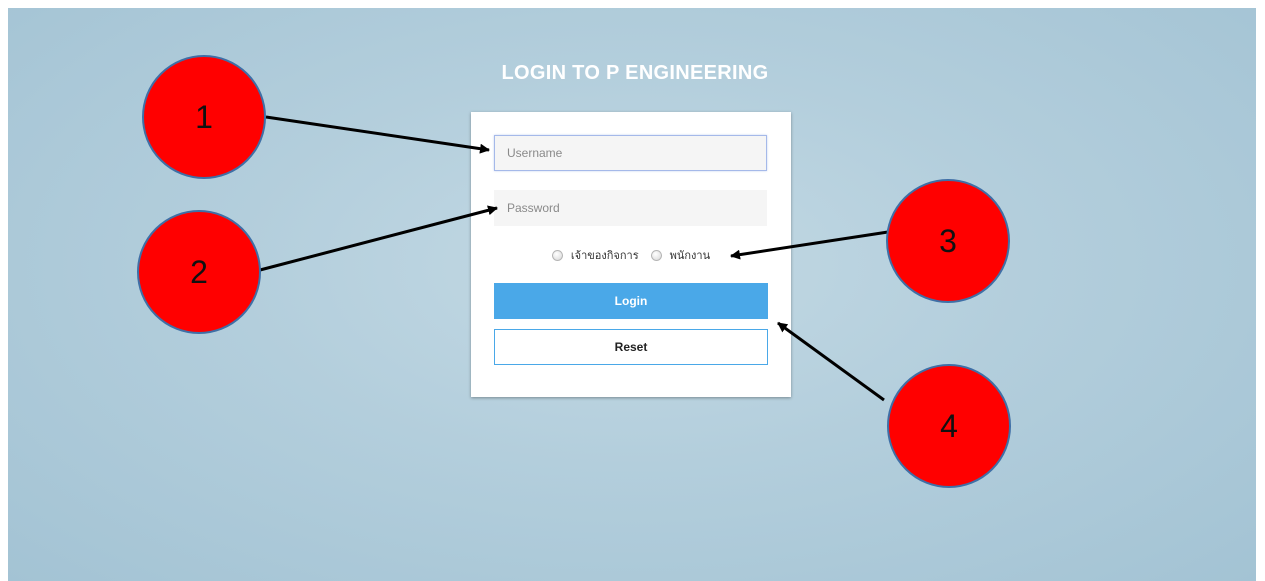  Describe the element at coordinates (630, 208) in the screenshot. I see `password-input` at that location.